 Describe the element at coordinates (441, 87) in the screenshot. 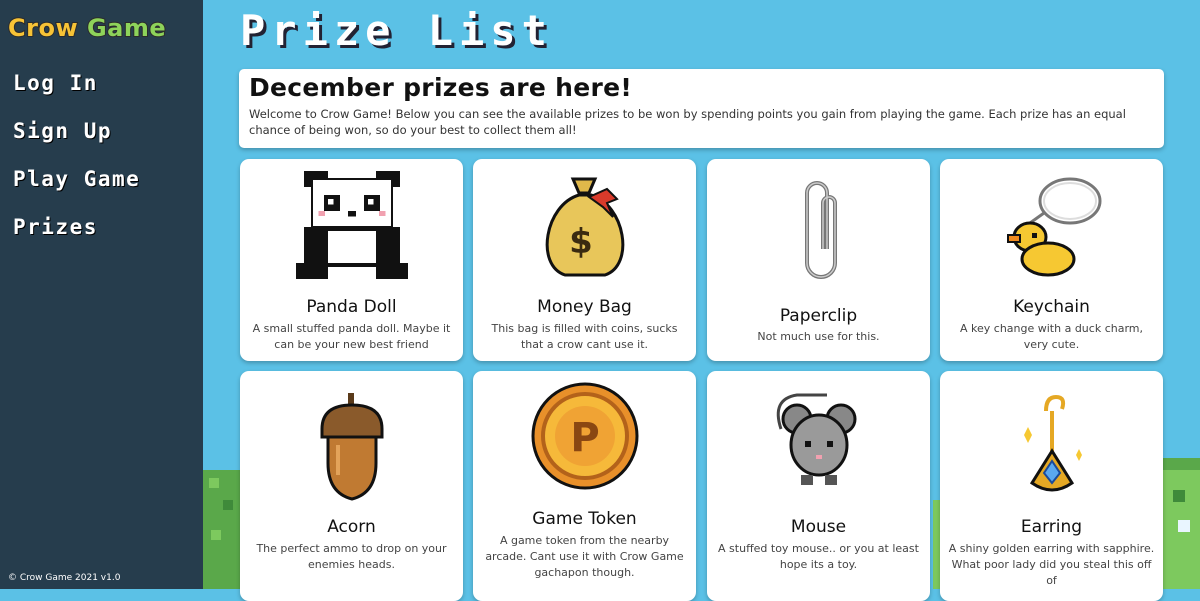

I see `intro-heading: December prizes are here!` at that location.